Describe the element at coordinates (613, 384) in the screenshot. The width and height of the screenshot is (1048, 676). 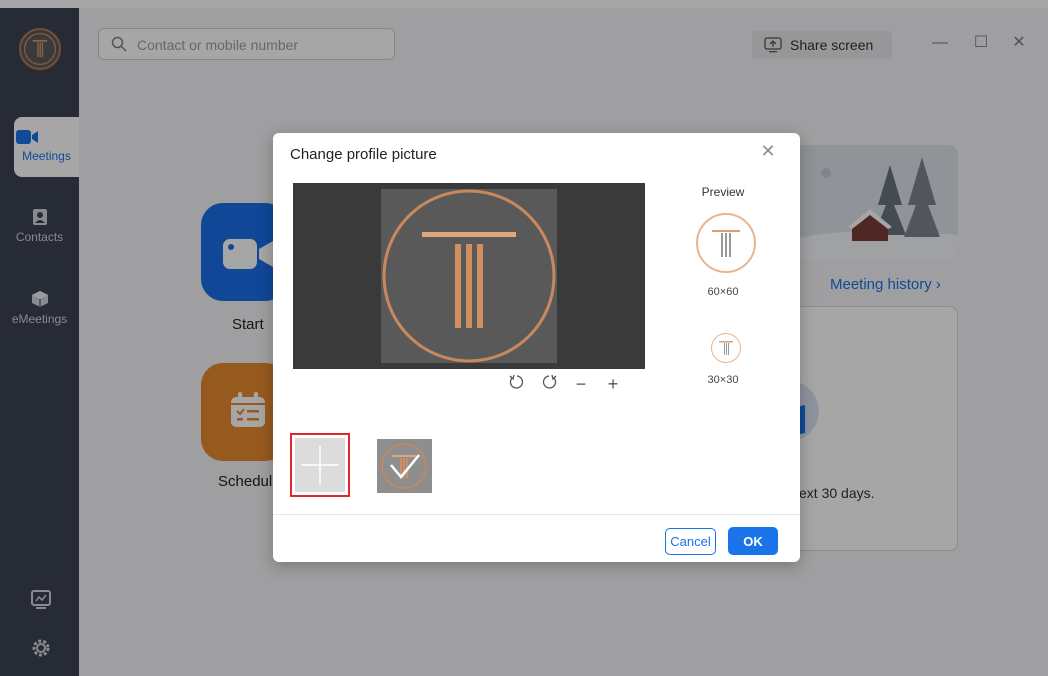
I see `zoom-in-icon: +` at that location.